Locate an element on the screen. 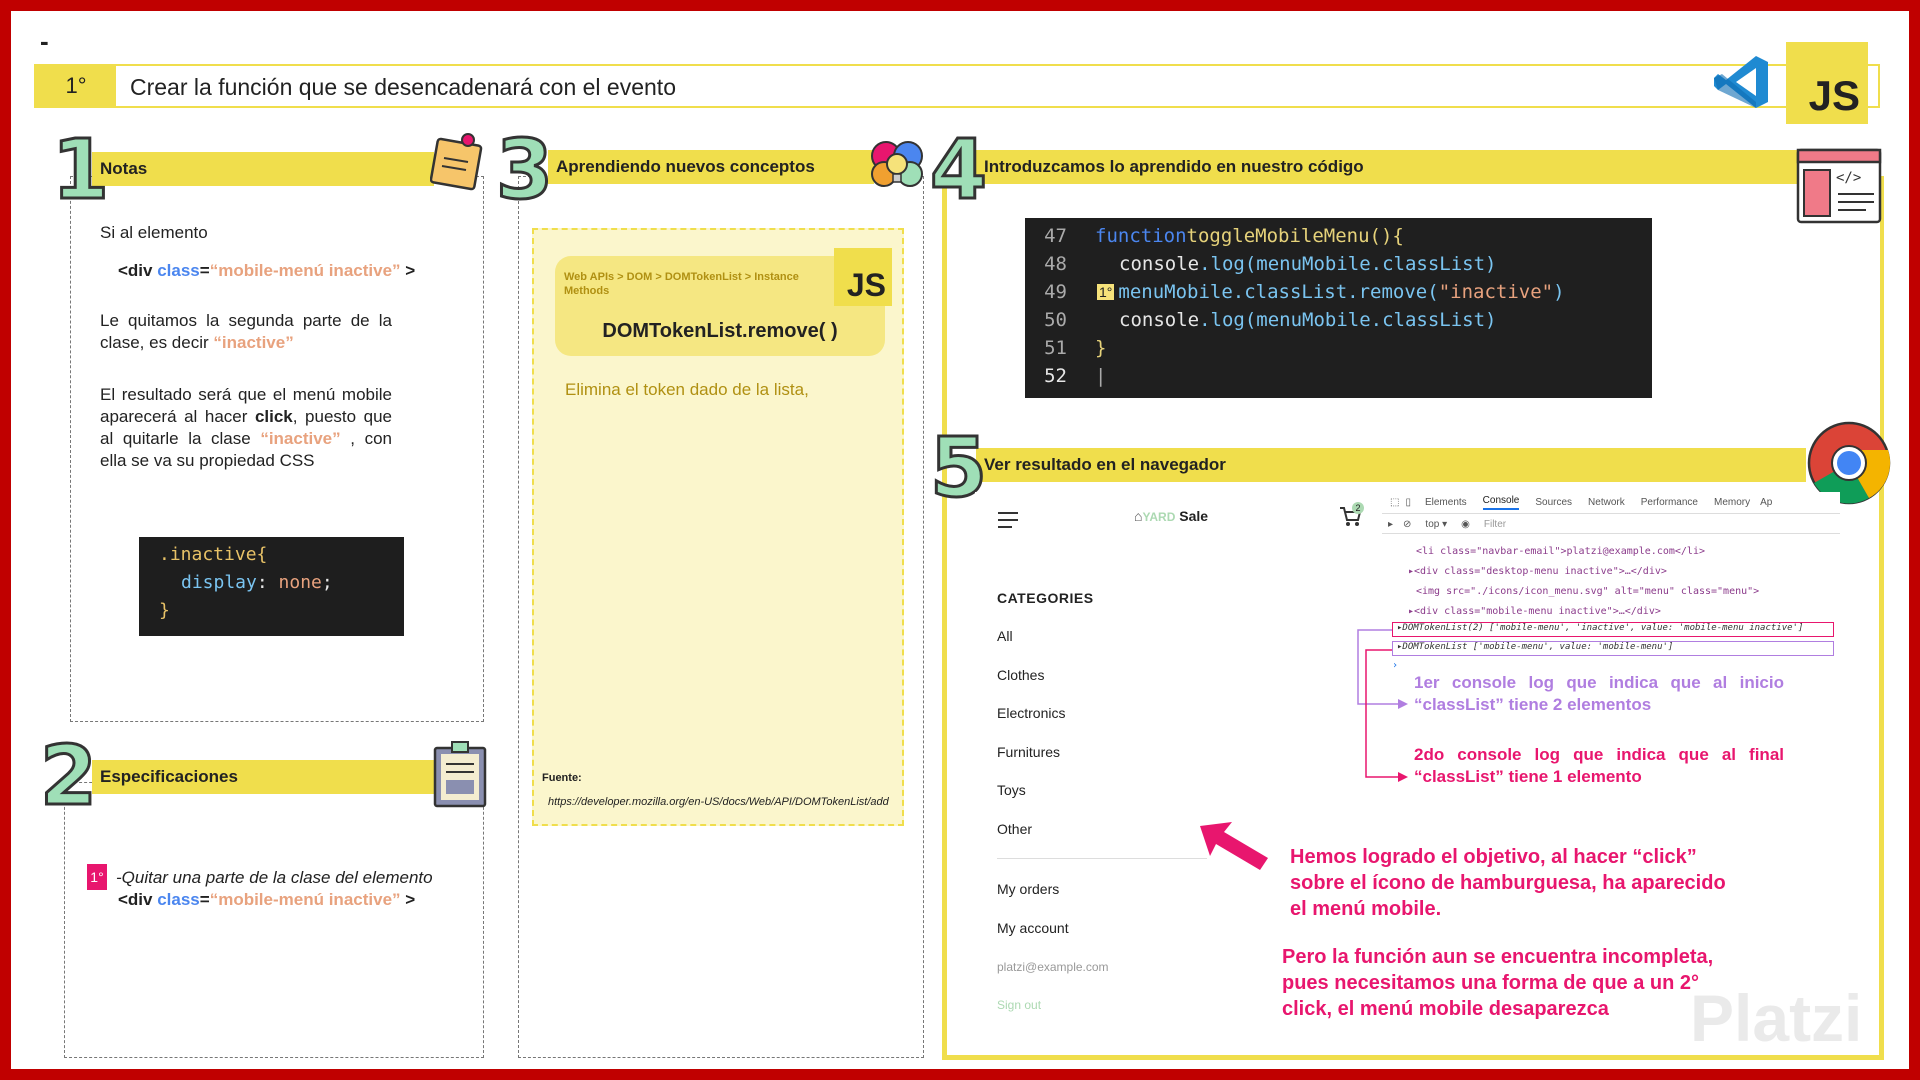  css-code-block: .inactive{ display: none; } is located at coordinates (271, 586).